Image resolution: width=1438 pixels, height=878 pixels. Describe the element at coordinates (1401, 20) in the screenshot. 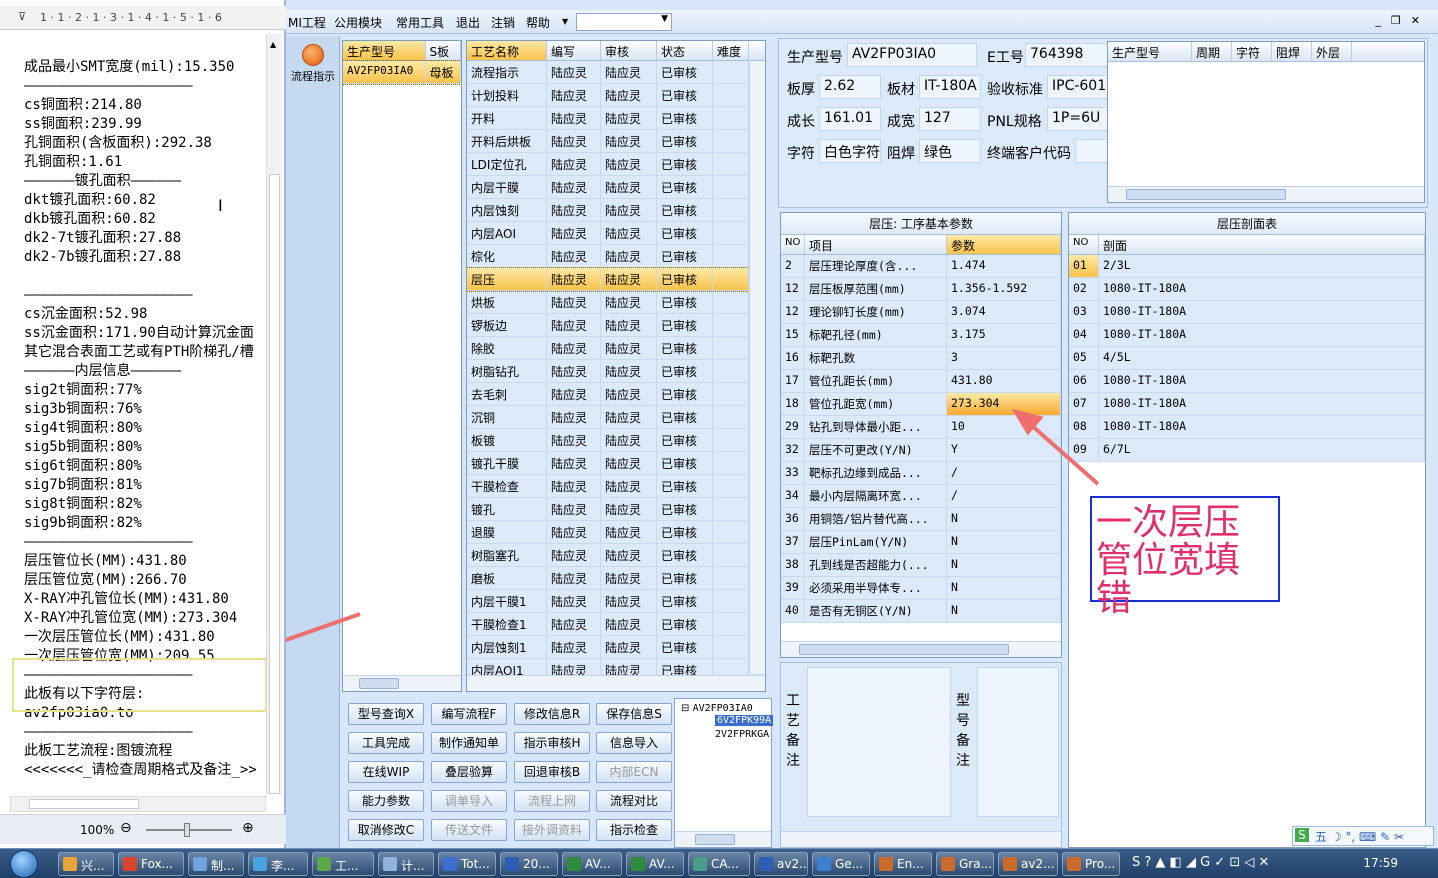

I see `restore-icon: ❐` at that location.